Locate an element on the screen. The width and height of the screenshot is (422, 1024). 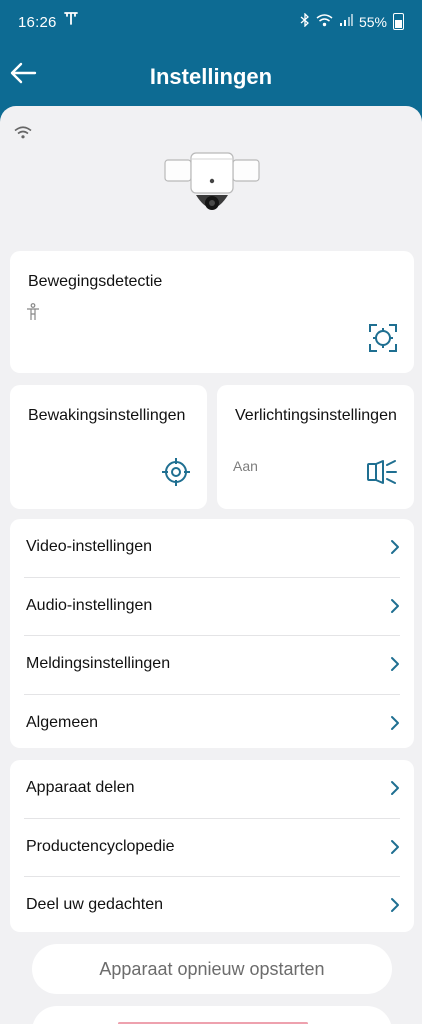
list-item-label: Productencyclopedie is located at coordinates (100, 846).